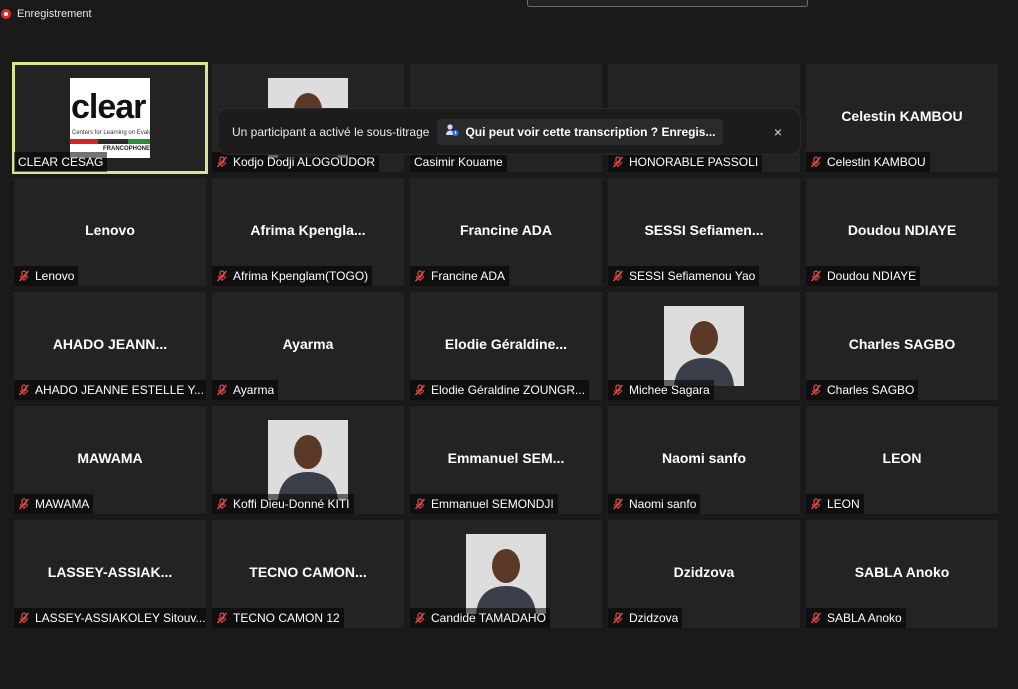 This screenshot has height=689, width=1018. I want to click on participant-nameplate: Casimir Kouame, so click(458, 162).